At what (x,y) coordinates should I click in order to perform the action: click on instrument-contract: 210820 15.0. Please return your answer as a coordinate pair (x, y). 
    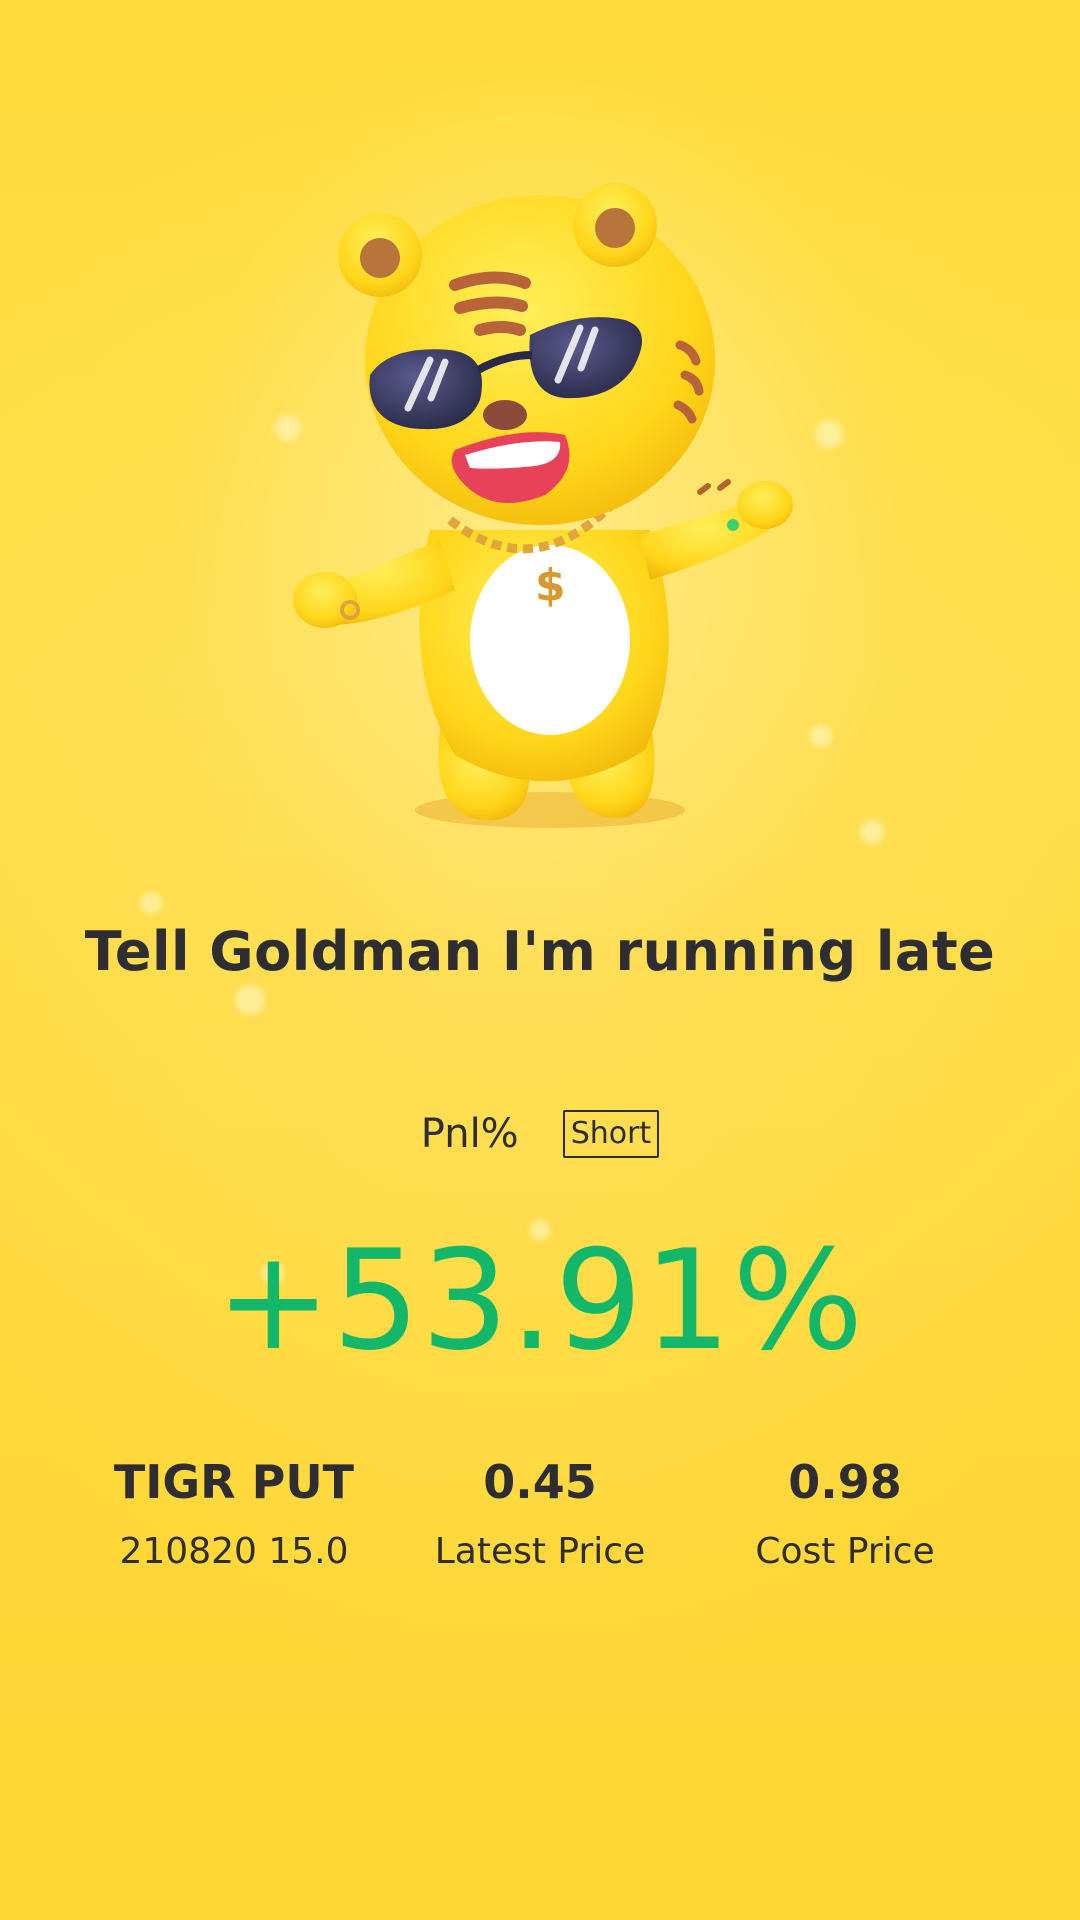
    Looking at the image, I should click on (234, 1551).